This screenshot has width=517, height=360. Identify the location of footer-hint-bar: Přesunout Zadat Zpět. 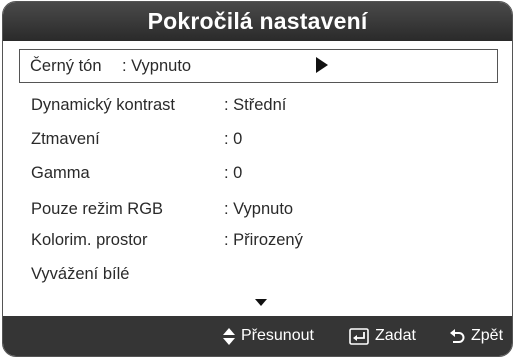
(257, 336).